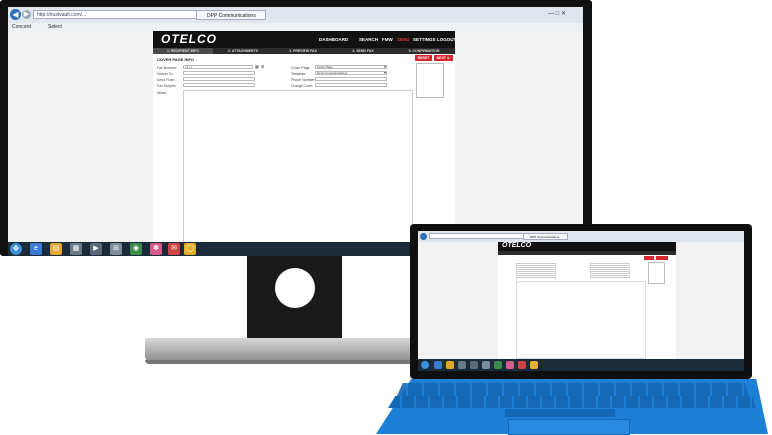 The height and width of the screenshot is (435, 772). Describe the element at coordinates (96, 249) in the screenshot. I see `media-icon: ▶` at that location.